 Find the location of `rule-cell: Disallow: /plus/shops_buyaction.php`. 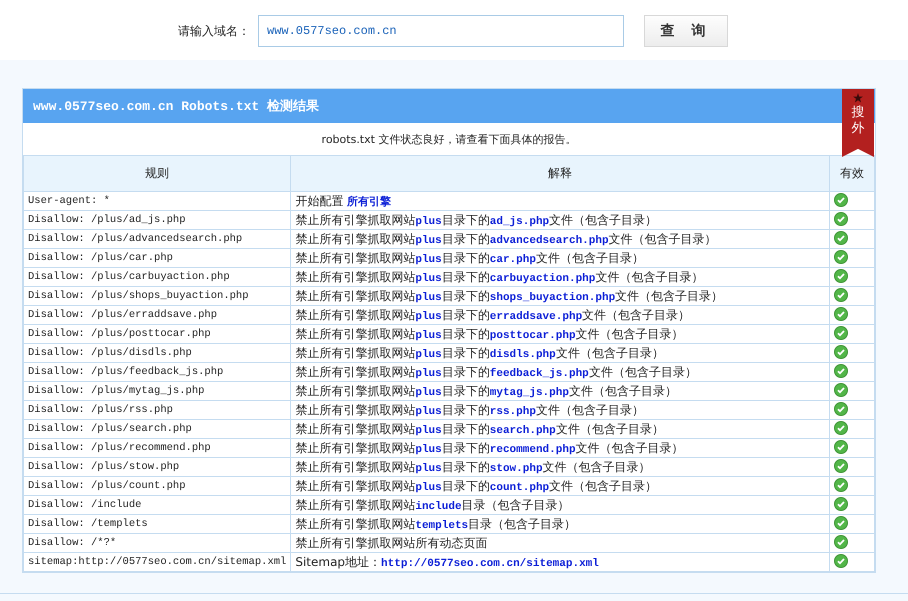

rule-cell: Disallow: /plus/shops_buyaction.php is located at coordinates (157, 296).